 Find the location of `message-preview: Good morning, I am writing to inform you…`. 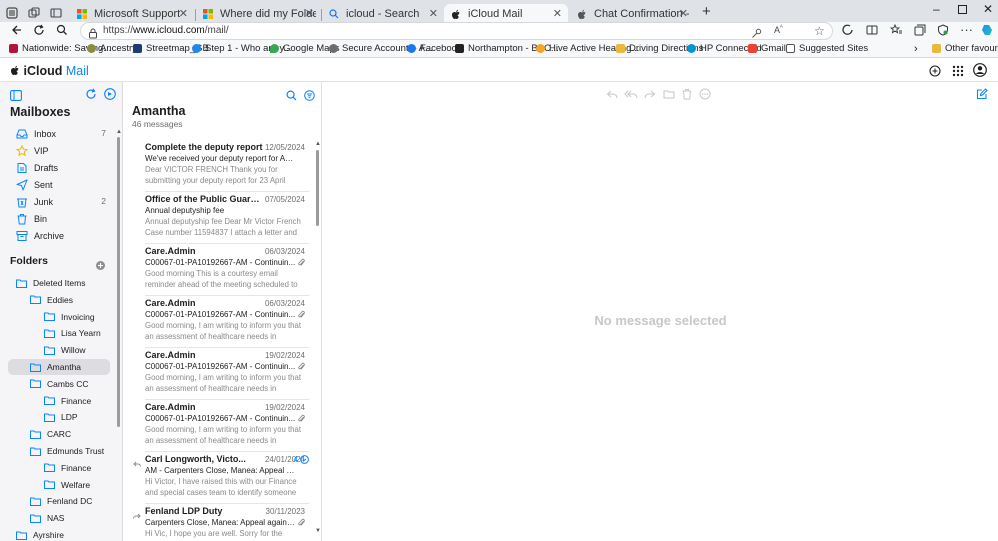

message-preview: Good morning, I am writing to inform you… is located at coordinates (223, 435).